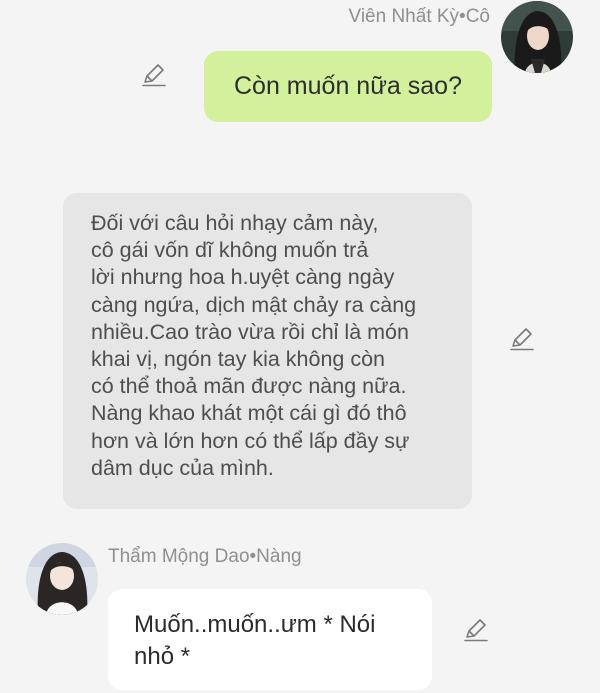  Describe the element at coordinates (270, 639) in the screenshot. I see `message-bubble: Muốn..muốn..ưm * Nói nhỏ *` at that location.